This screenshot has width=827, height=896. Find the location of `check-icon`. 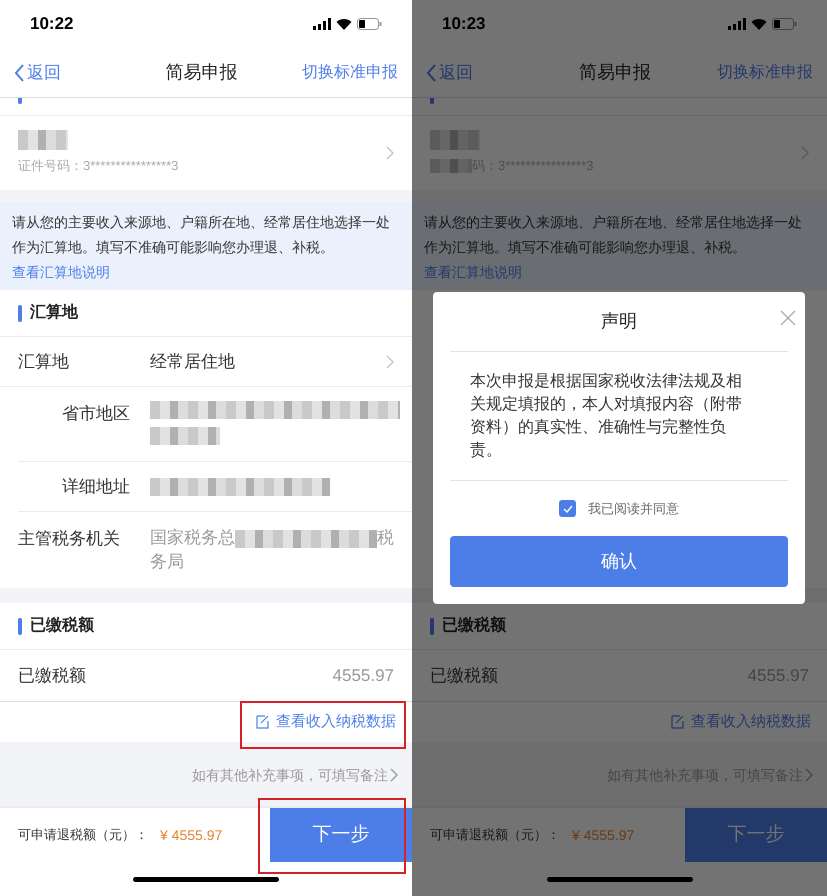

check-icon is located at coordinates (567, 508).